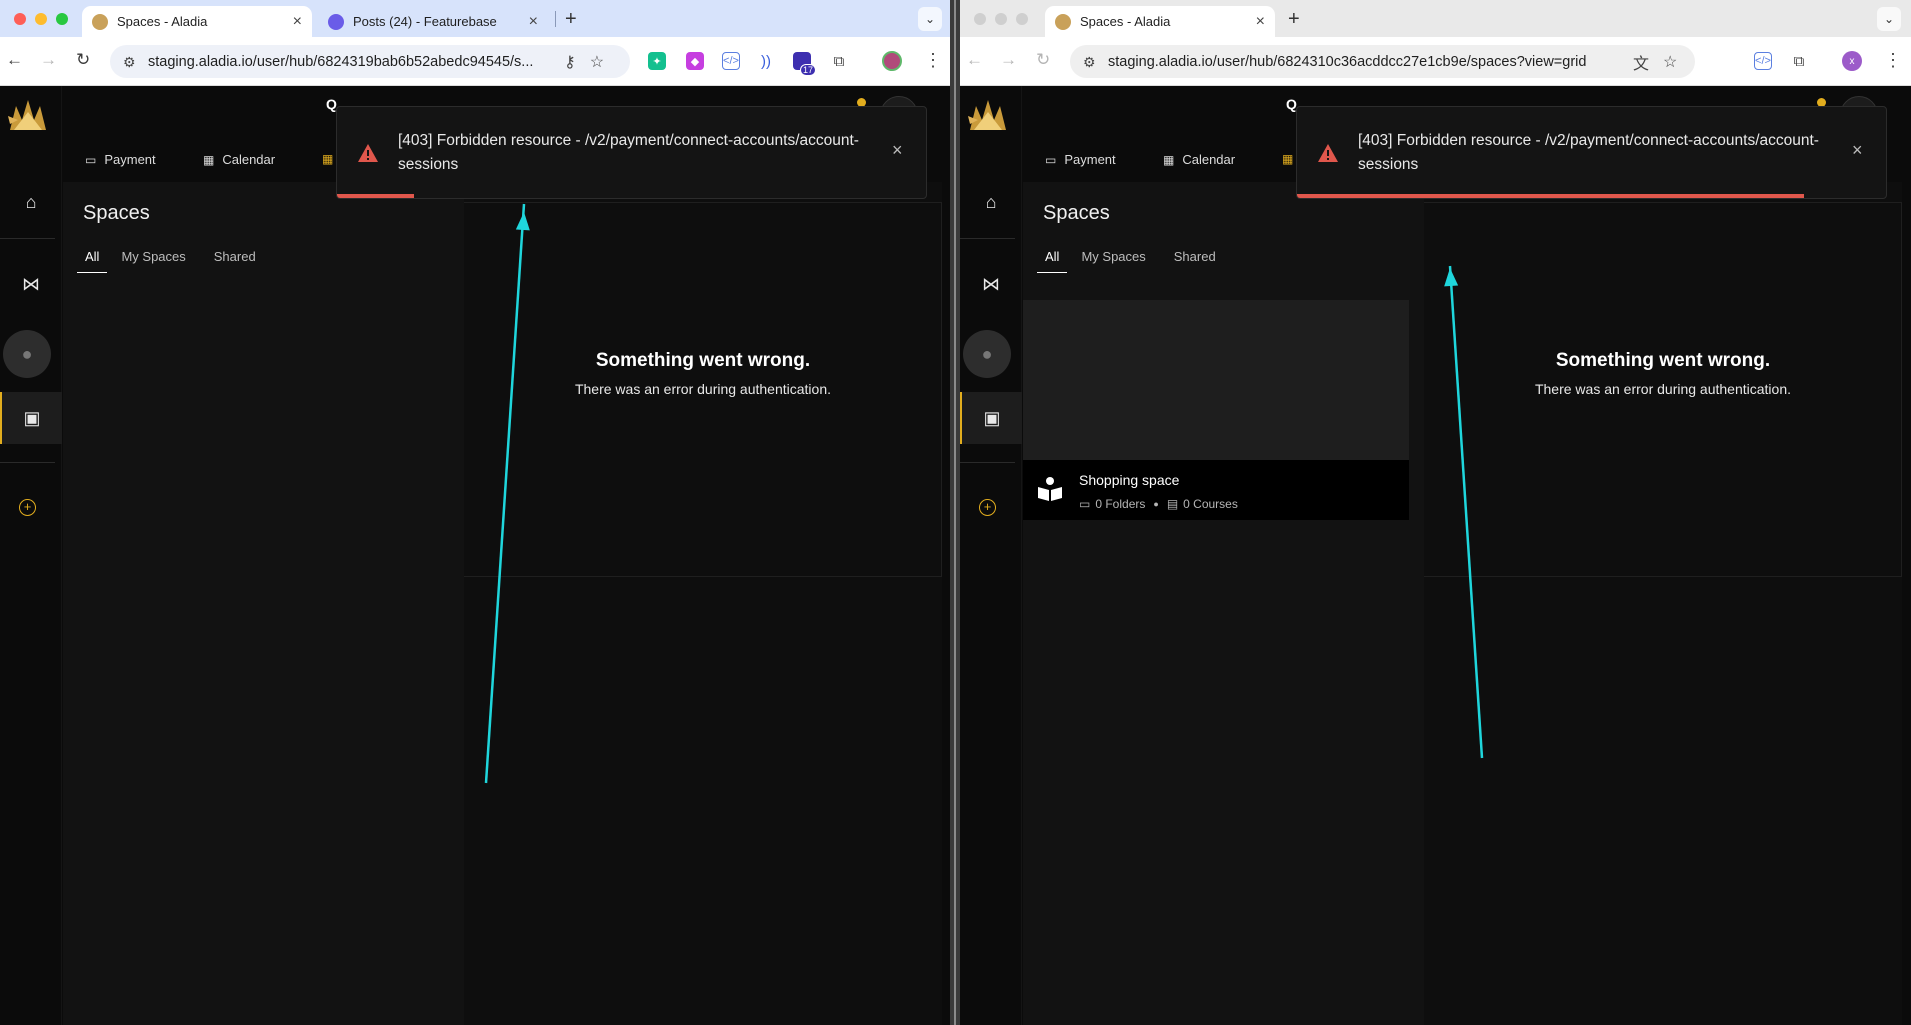 This screenshot has width=1911, height=1025. Describe the element at coordinates (1641, 62) in the screenshot. I see `translate-icon: 文` at that location.